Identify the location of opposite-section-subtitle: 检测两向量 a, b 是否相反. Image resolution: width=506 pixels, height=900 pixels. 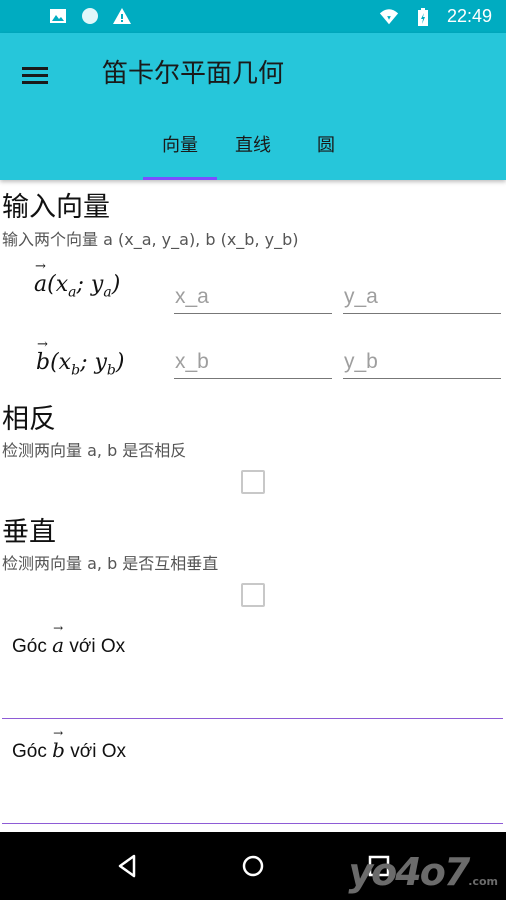
(94, 450).